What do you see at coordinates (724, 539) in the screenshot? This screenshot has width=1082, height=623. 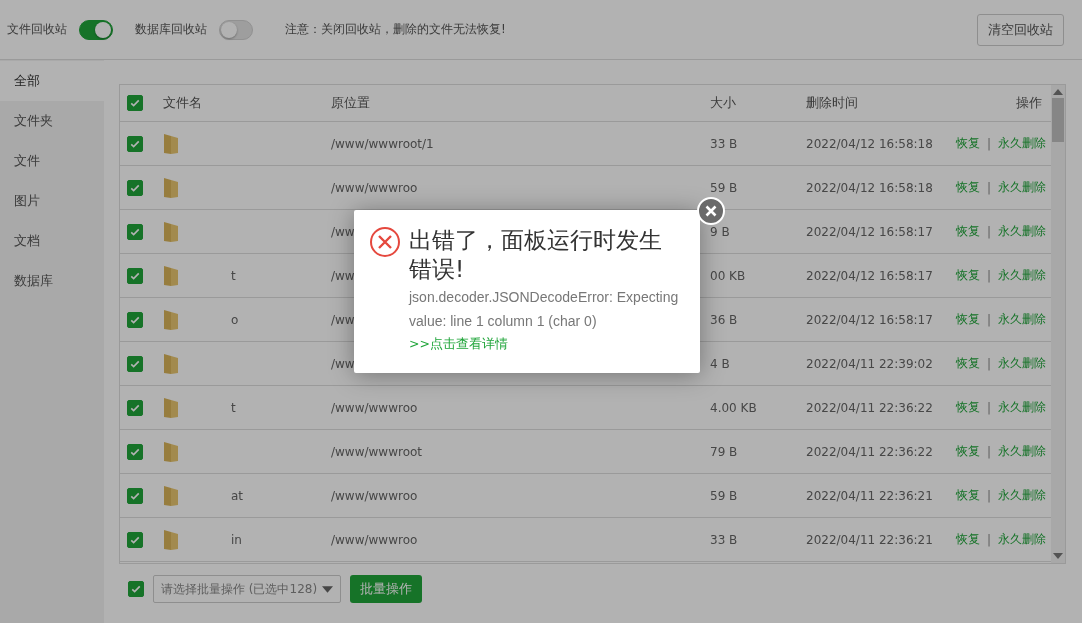 I see `file-size: 33 B` at bounding box center [724, 539].